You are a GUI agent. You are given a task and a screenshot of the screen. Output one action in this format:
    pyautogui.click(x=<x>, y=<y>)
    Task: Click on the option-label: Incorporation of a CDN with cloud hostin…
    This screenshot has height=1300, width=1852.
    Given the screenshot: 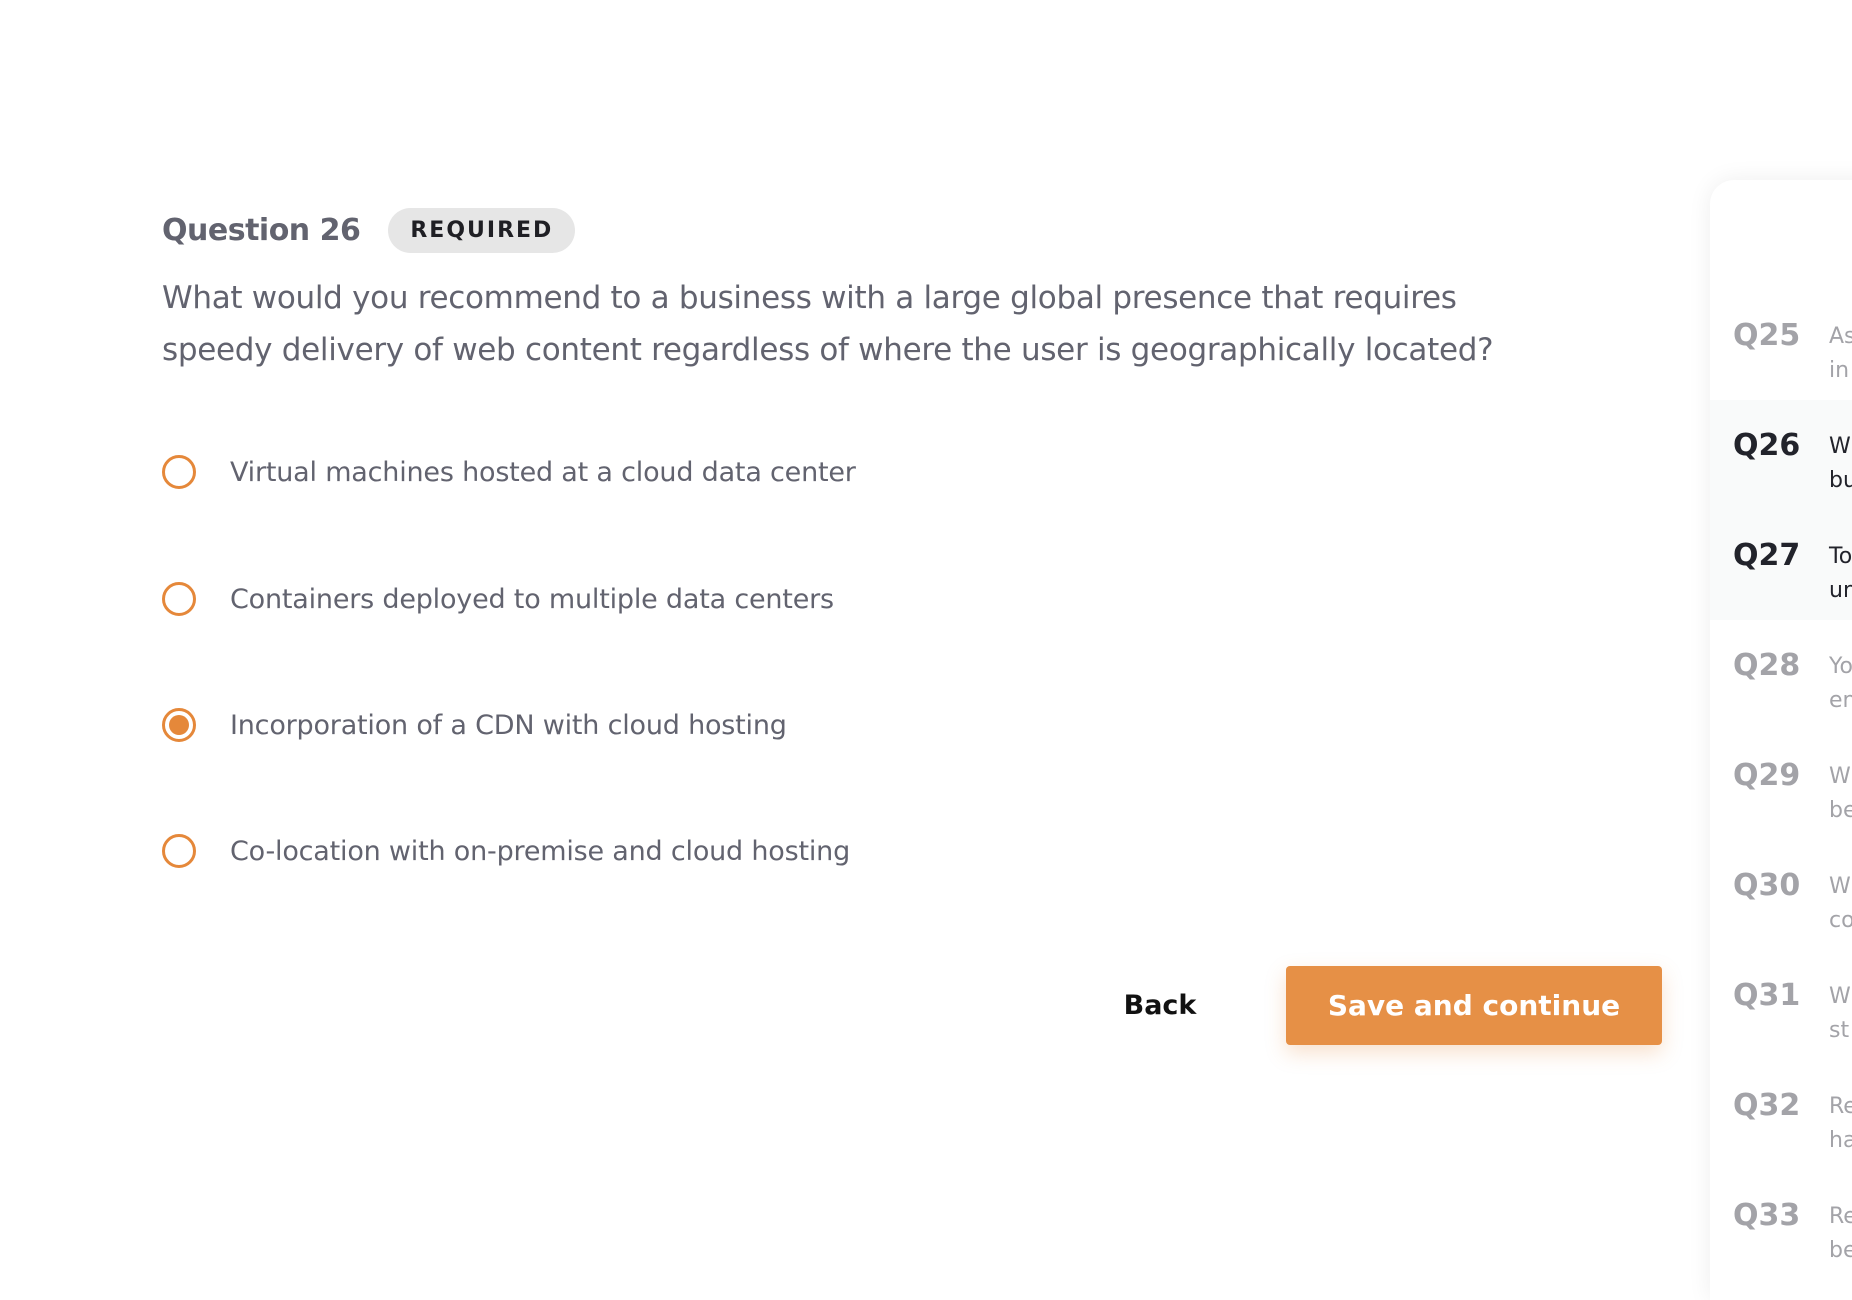 What is the action you would take?
    pyautogui.click(x=508, y=725)
    